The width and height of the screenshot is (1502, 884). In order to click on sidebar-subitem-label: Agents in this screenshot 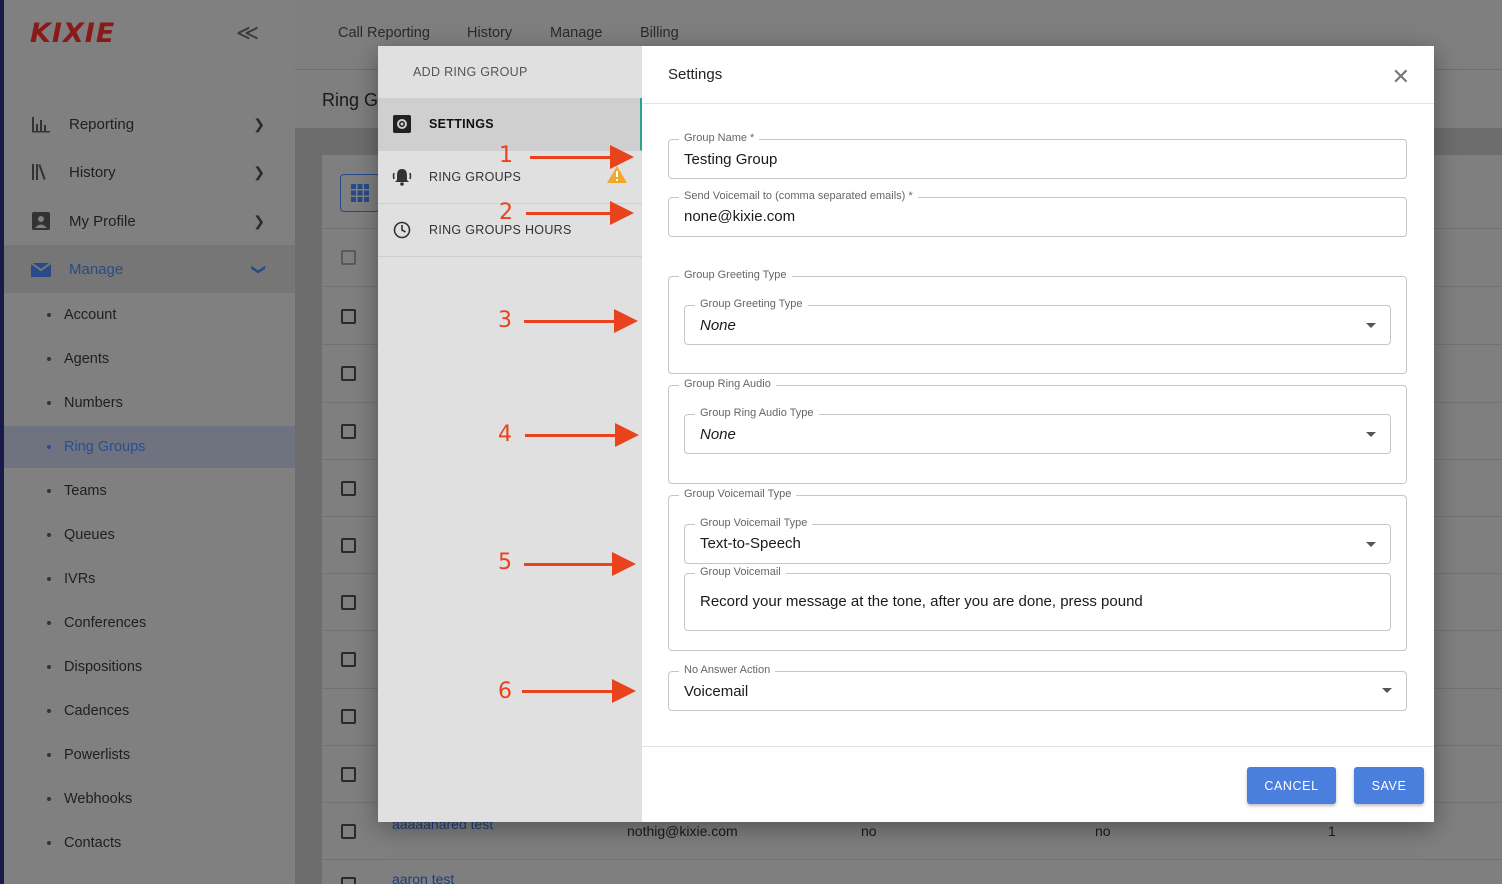, I will do `click(87, 359)`.